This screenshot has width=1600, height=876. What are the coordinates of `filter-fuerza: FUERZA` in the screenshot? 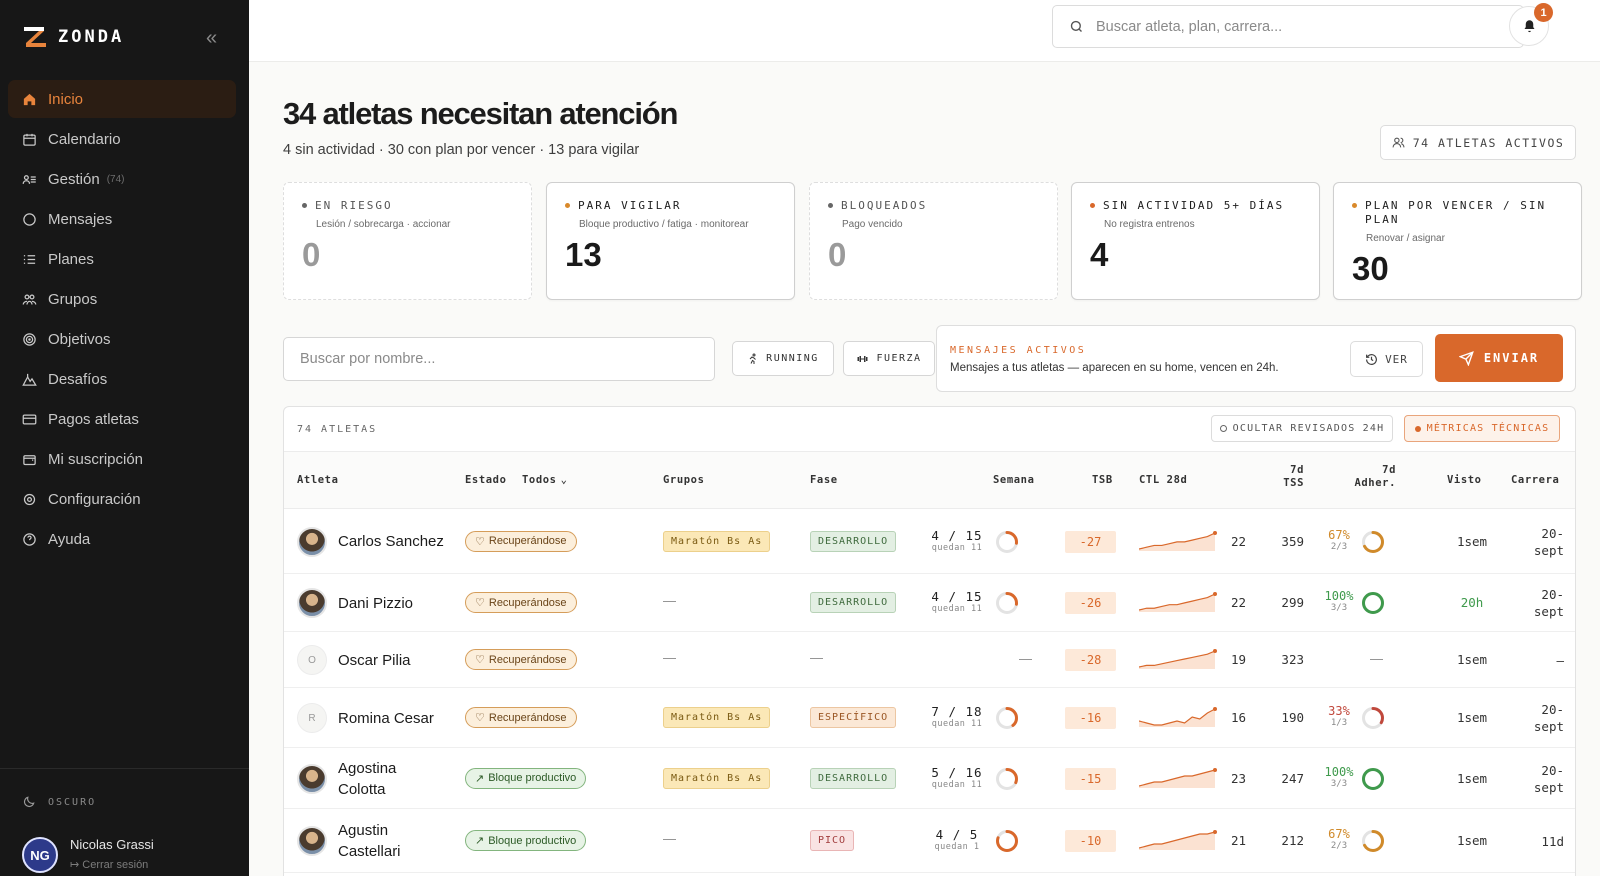 It's located at (889, 358).